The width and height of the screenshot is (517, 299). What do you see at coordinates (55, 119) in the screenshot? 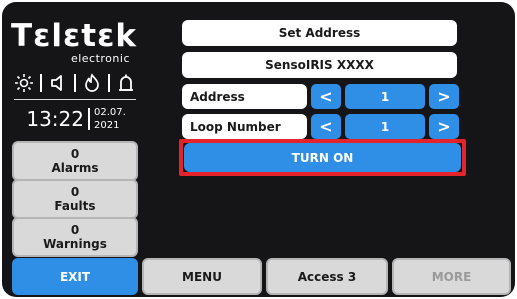
I see `clock-time: 13:22` at bounding box center [55, 119].